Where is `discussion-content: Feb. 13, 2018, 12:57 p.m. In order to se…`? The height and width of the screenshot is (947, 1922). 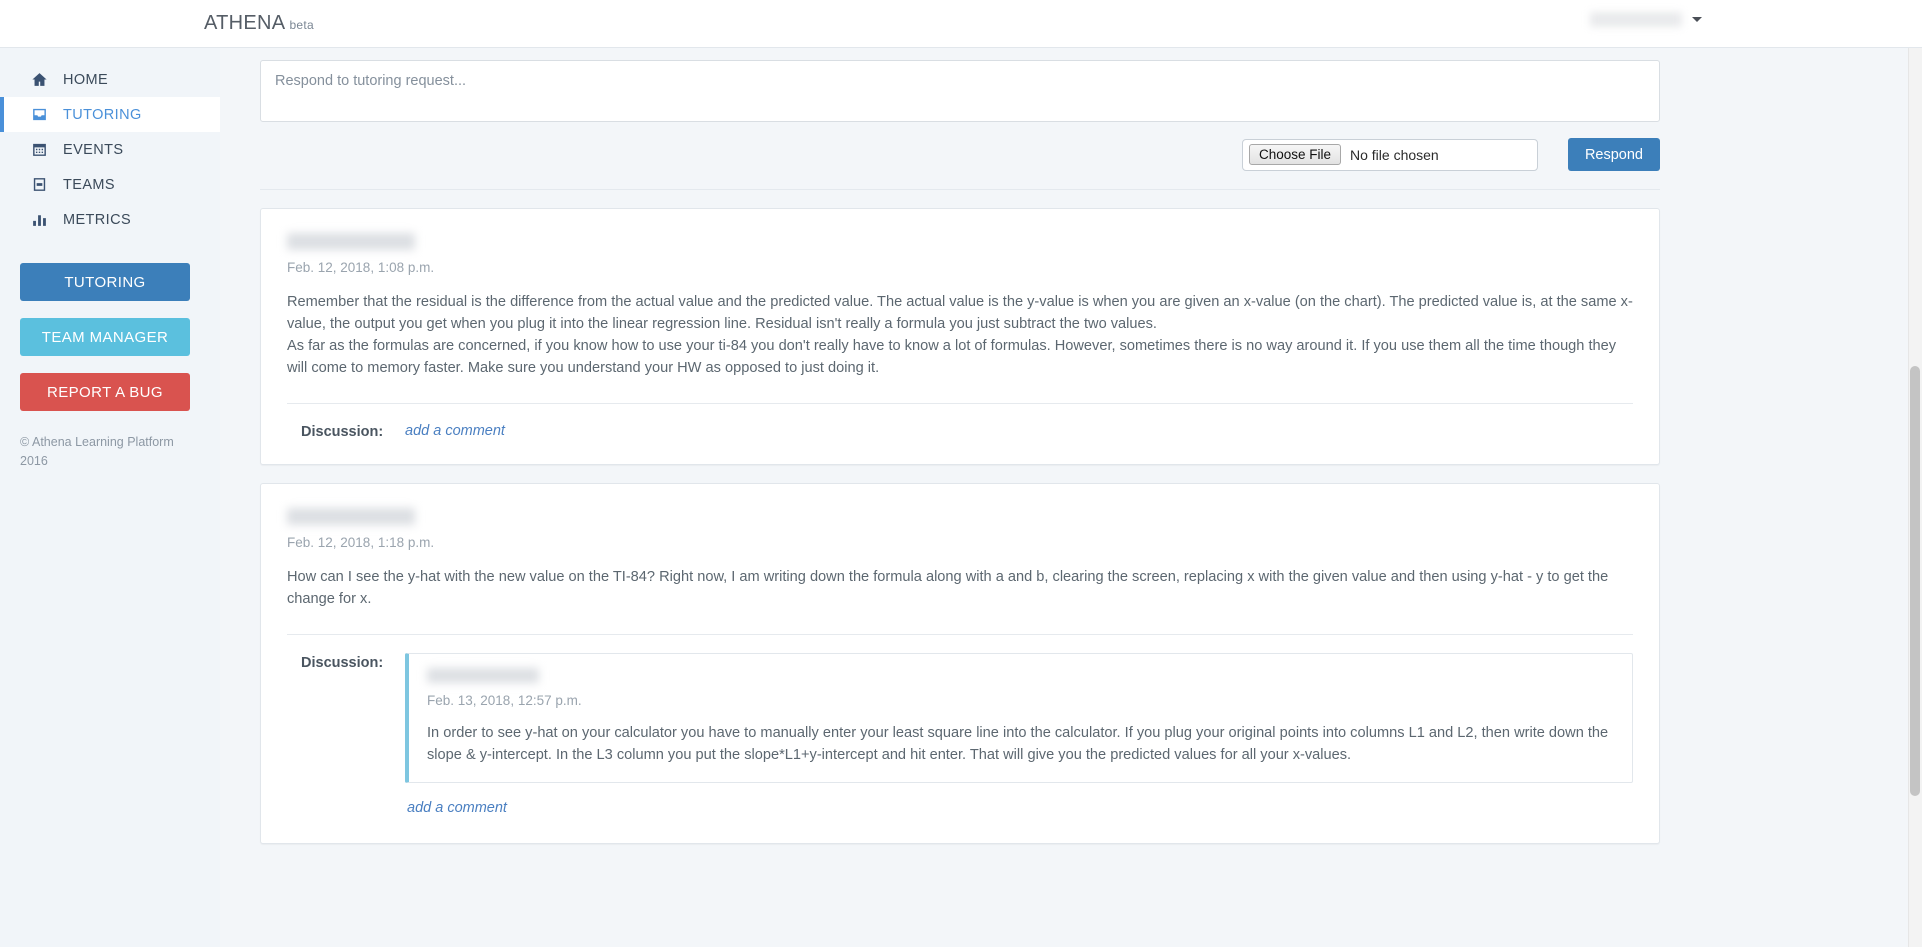 discussion-content: Feb. 13, 2018, 12:57 p.m. In order to se… is located at coordinates (1019, 736).